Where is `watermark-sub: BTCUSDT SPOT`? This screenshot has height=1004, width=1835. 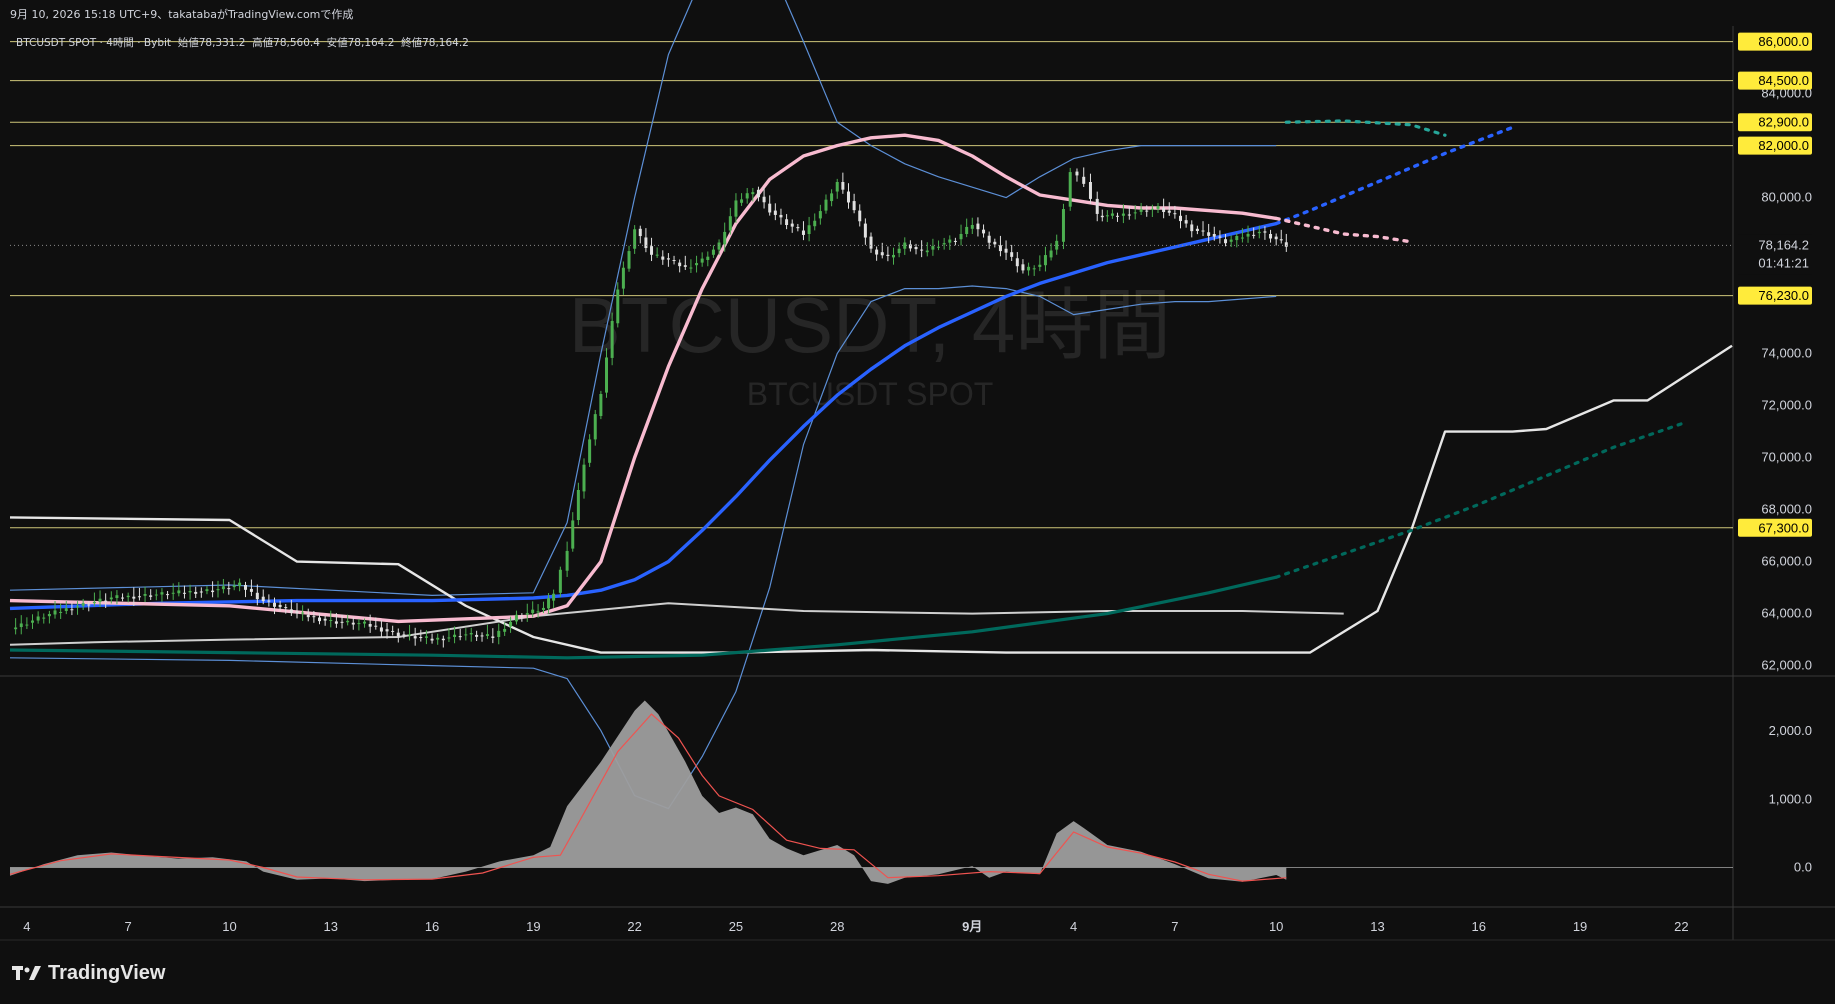 watermark-sub: BTCUSDT SPOT is located at coordinates (870, 394).